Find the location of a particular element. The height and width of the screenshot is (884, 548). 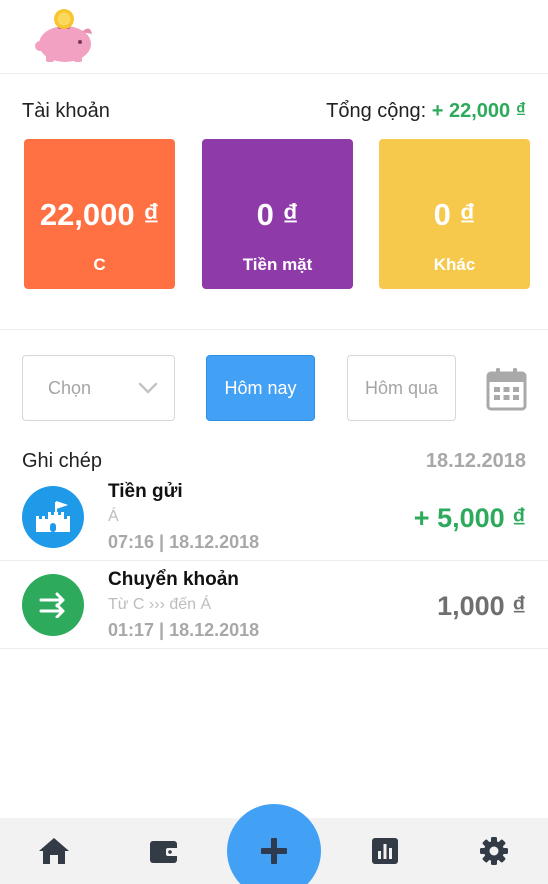

account-card-other: 0 ₫ Khác is located at coordinates (454, 214).